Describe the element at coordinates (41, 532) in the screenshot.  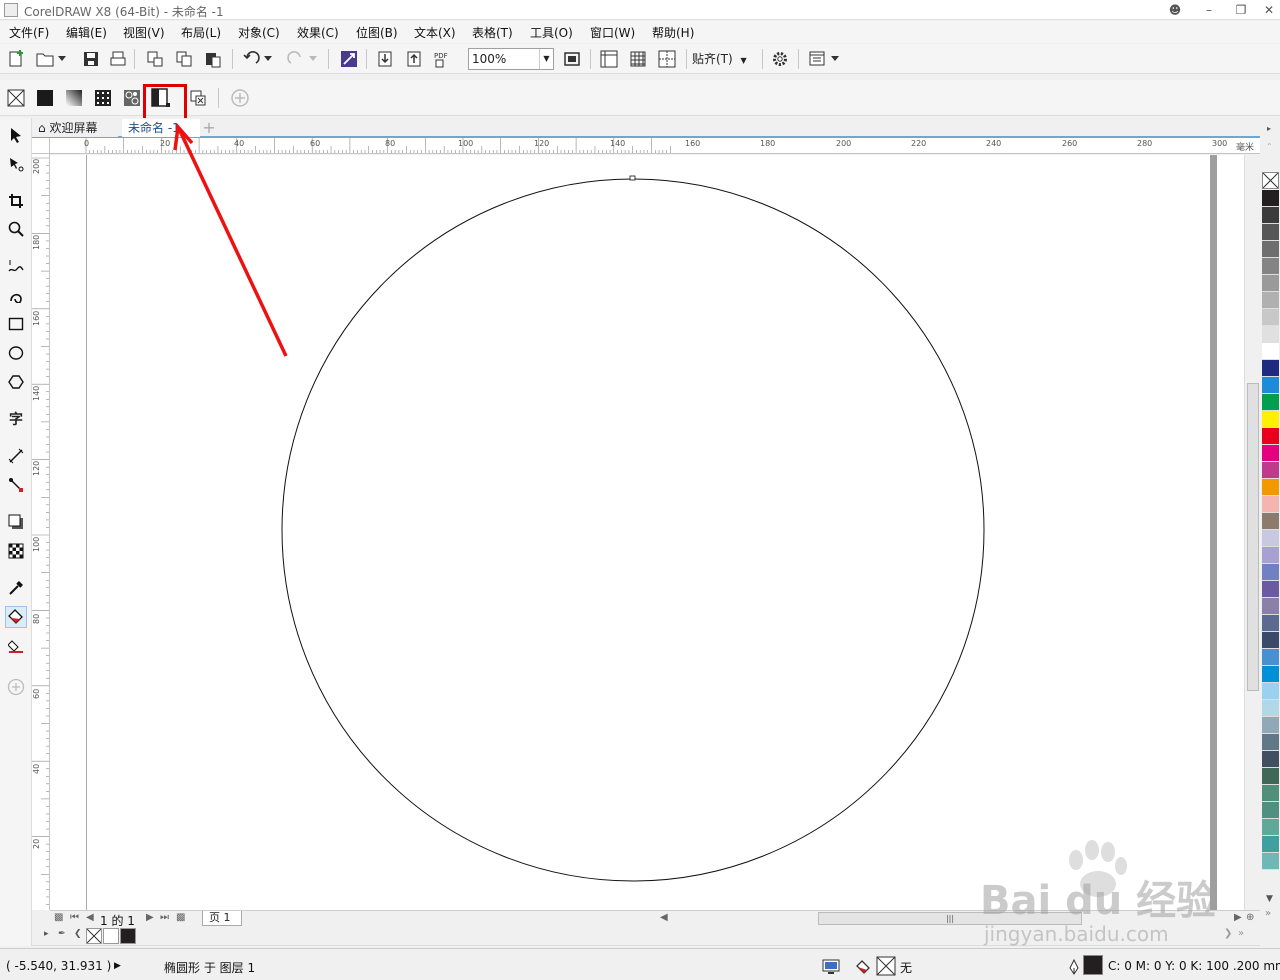
I see `vertical-ruler: 200 180 160 140 120 100 80 60 40 20` at that location.